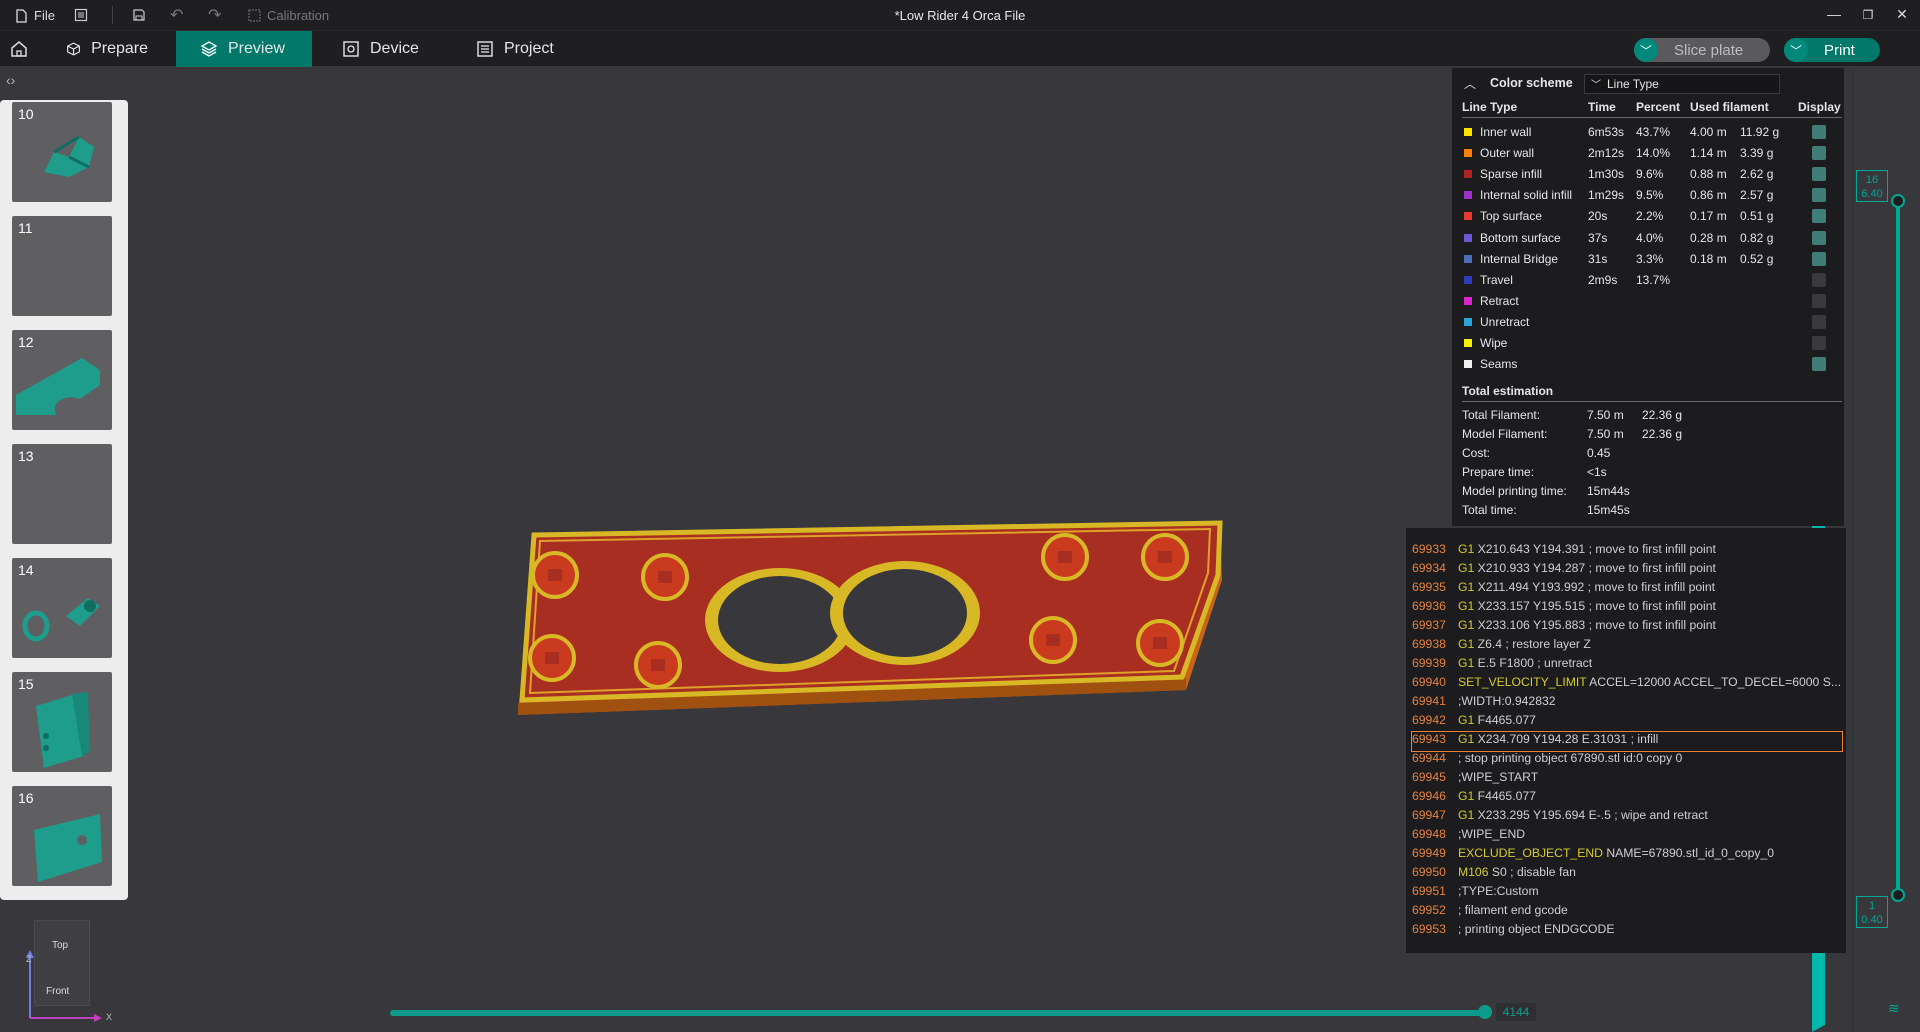 The height and width of the screenshot is (1032, 1920). I want to click on move-slider-track, so click(938, 1013).